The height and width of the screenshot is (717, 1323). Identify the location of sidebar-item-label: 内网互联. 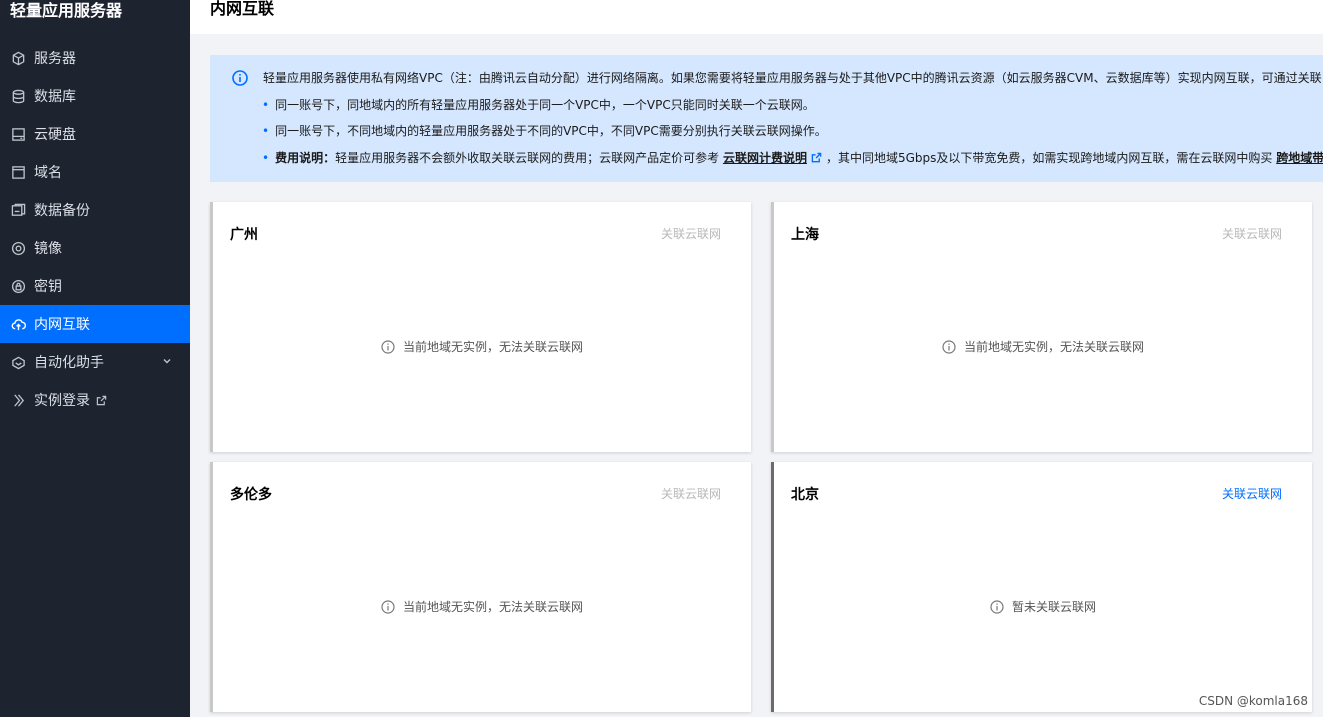
(62, 325).